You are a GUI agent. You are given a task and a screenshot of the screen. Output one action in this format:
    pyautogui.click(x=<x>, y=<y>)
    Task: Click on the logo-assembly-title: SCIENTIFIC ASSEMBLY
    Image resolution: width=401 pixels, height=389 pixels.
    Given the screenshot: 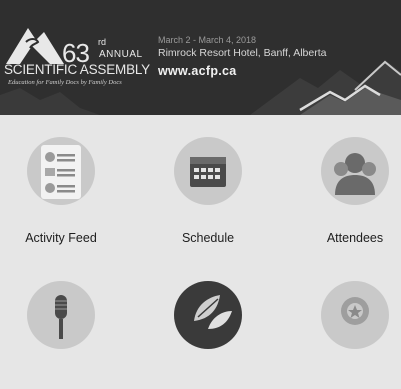 What is the action you would take?
    pyautogui.click(x=77, y=69)
    